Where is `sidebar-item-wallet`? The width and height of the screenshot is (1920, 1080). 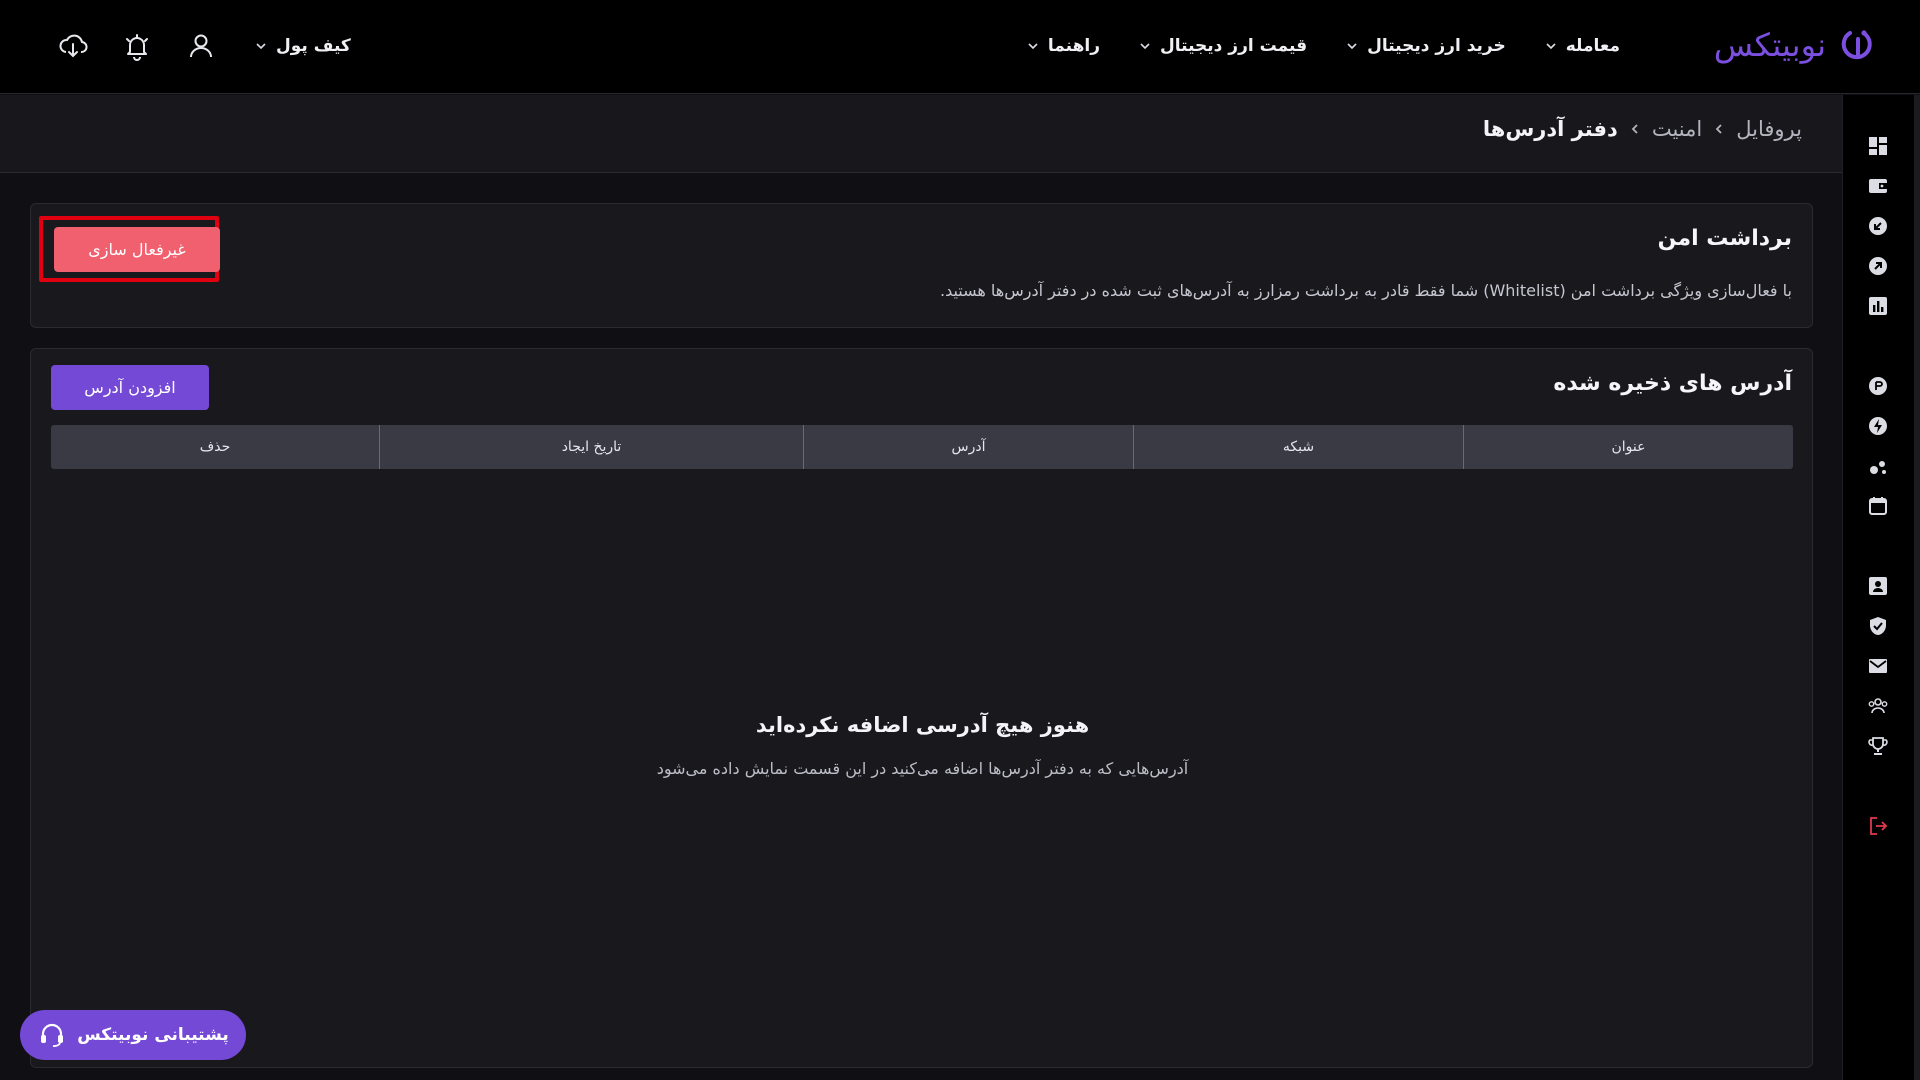 sidebar-item-wallet is located at coordinates (1878, 186).